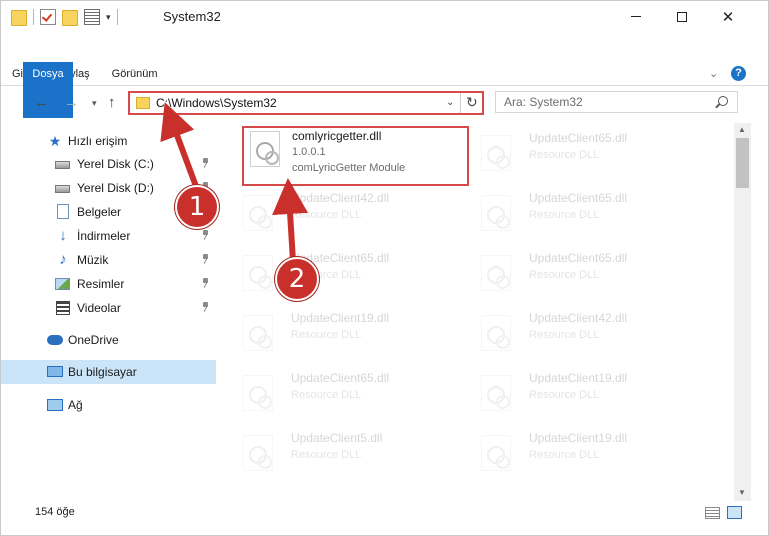 This screenshot has width=769, height=536. I want to click on address-path: C:\Windows\System32, so click(216, 103).